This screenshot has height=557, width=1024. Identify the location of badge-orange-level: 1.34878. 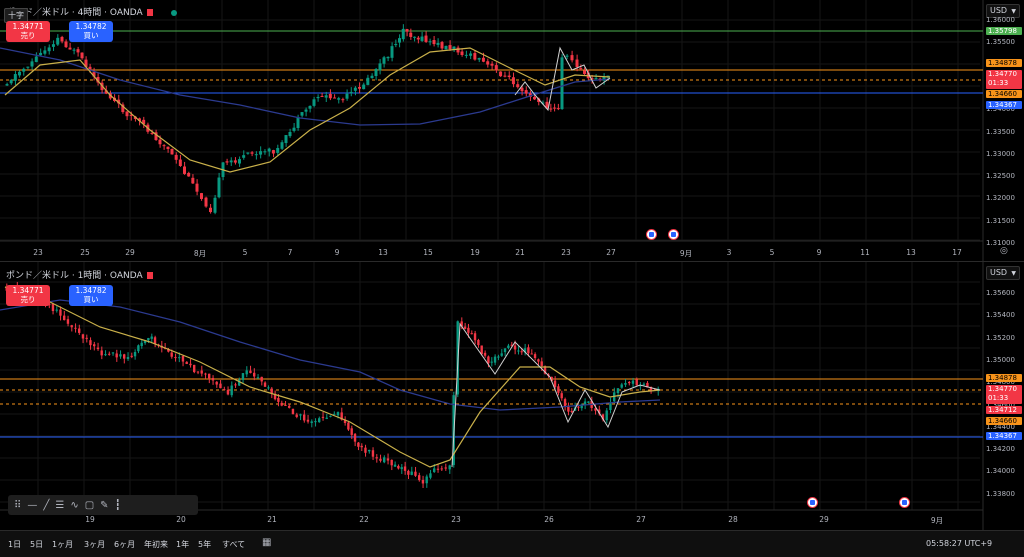
(1004, 63).